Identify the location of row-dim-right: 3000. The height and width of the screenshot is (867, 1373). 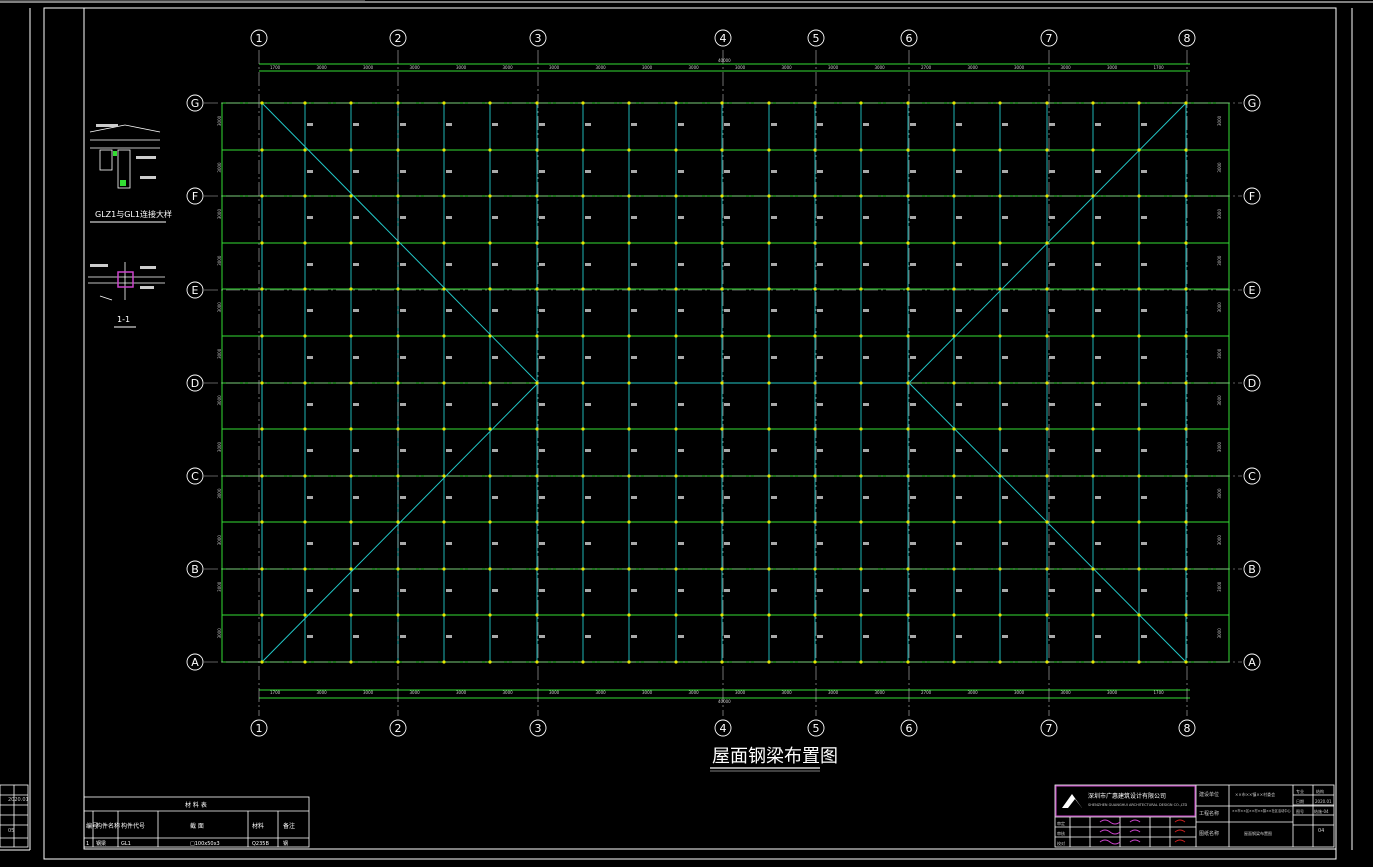
(1219, 120).